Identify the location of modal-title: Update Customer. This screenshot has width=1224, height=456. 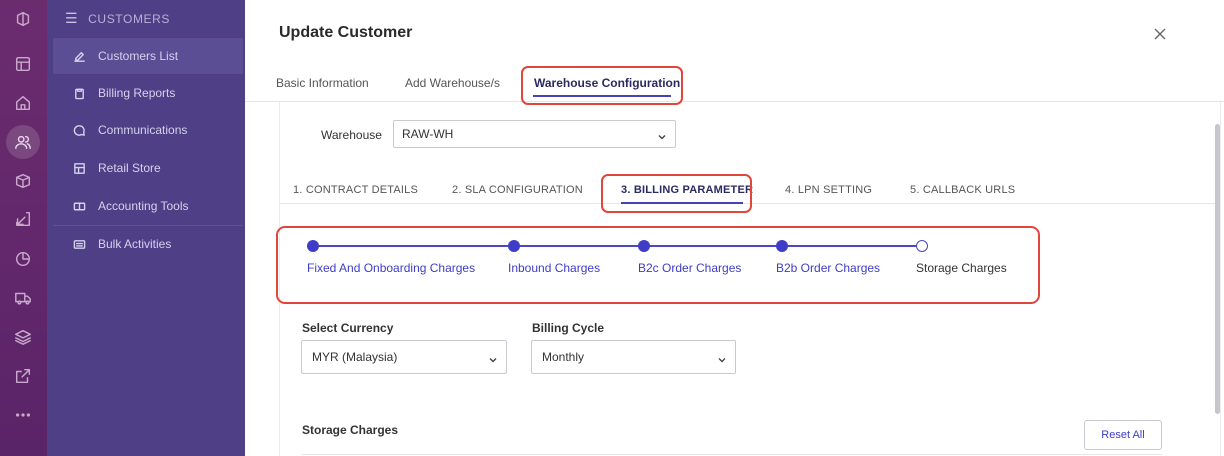
(346, 32).